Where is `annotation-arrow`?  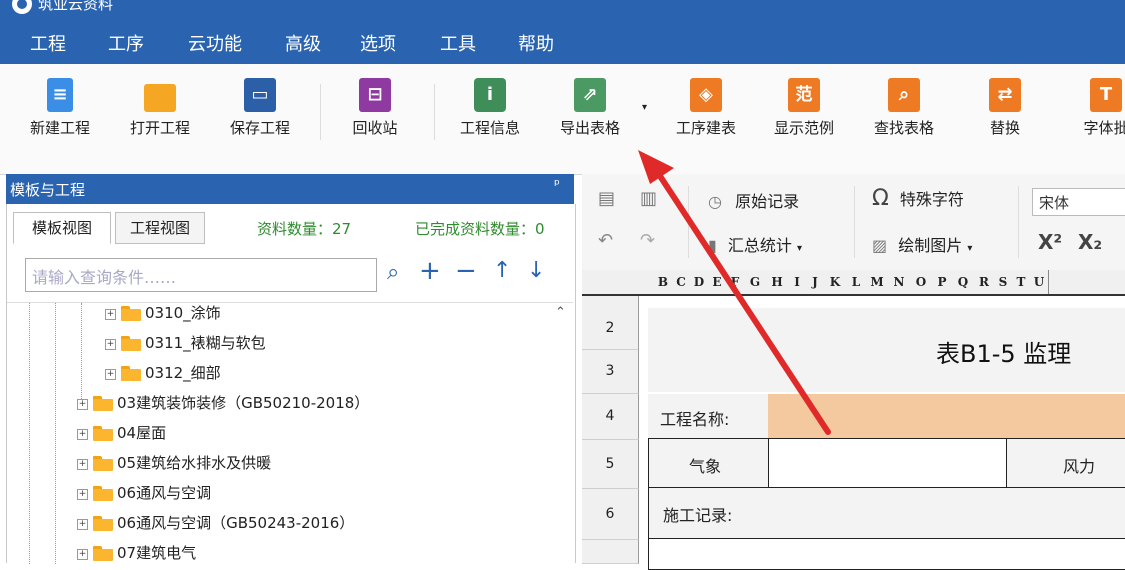
annotation-arrow is located at coordinates (734, 292).